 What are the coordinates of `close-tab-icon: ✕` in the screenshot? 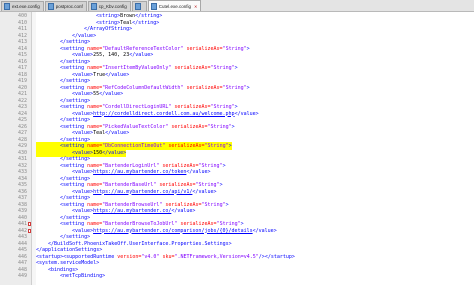 It's located at (195, 6).